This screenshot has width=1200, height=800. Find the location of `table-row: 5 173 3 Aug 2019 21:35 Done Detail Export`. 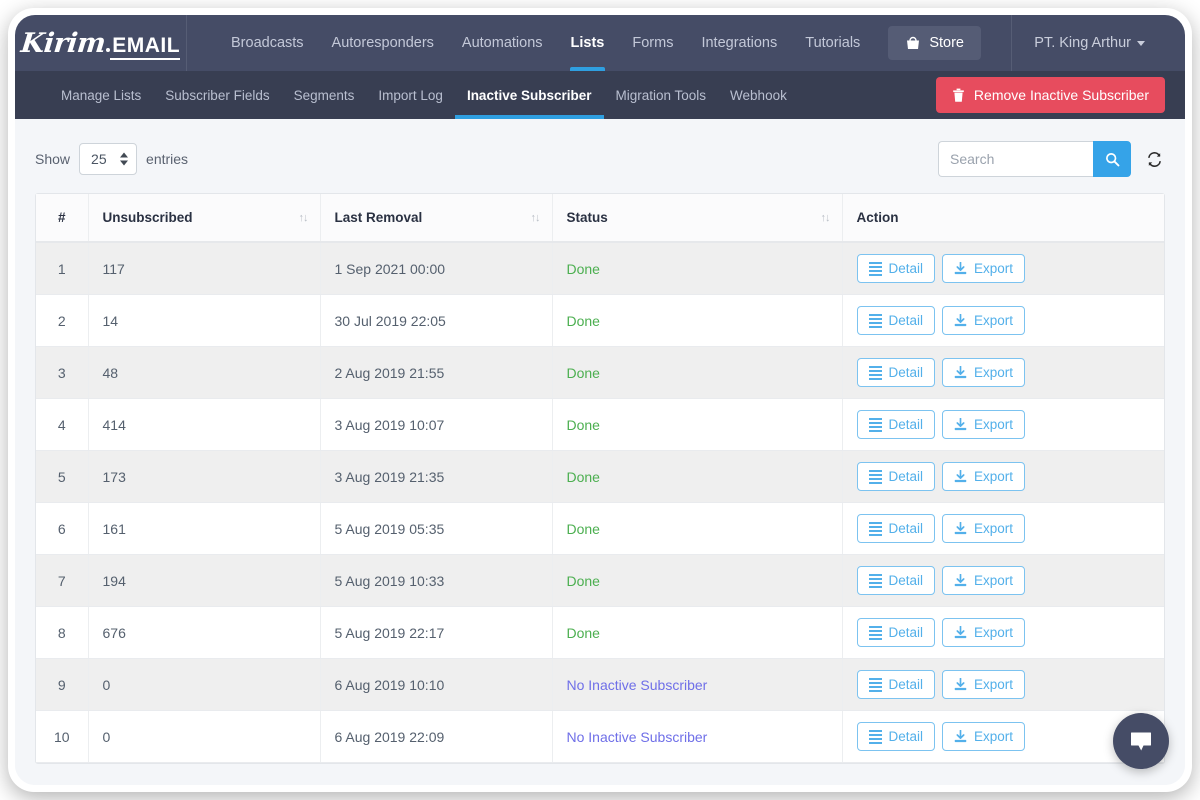

table-row: 5 173 3 Aug 2019 21:35 Done Detail Export is located at coordinates (600, 476).